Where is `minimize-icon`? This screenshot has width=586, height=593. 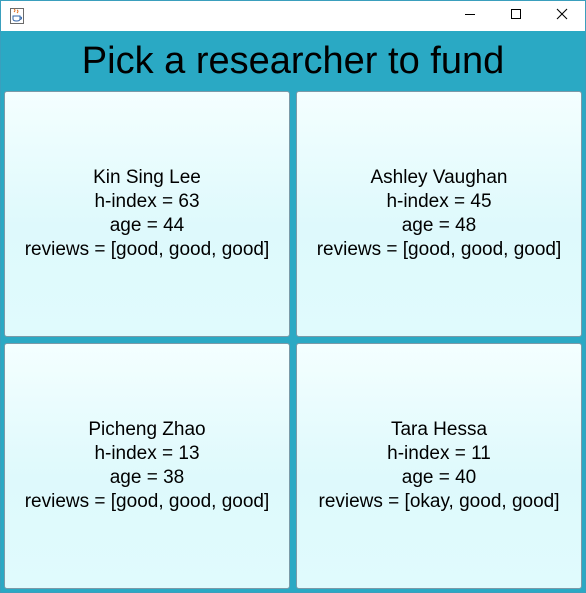
minimize-icon is located at coordinates (470, 16).